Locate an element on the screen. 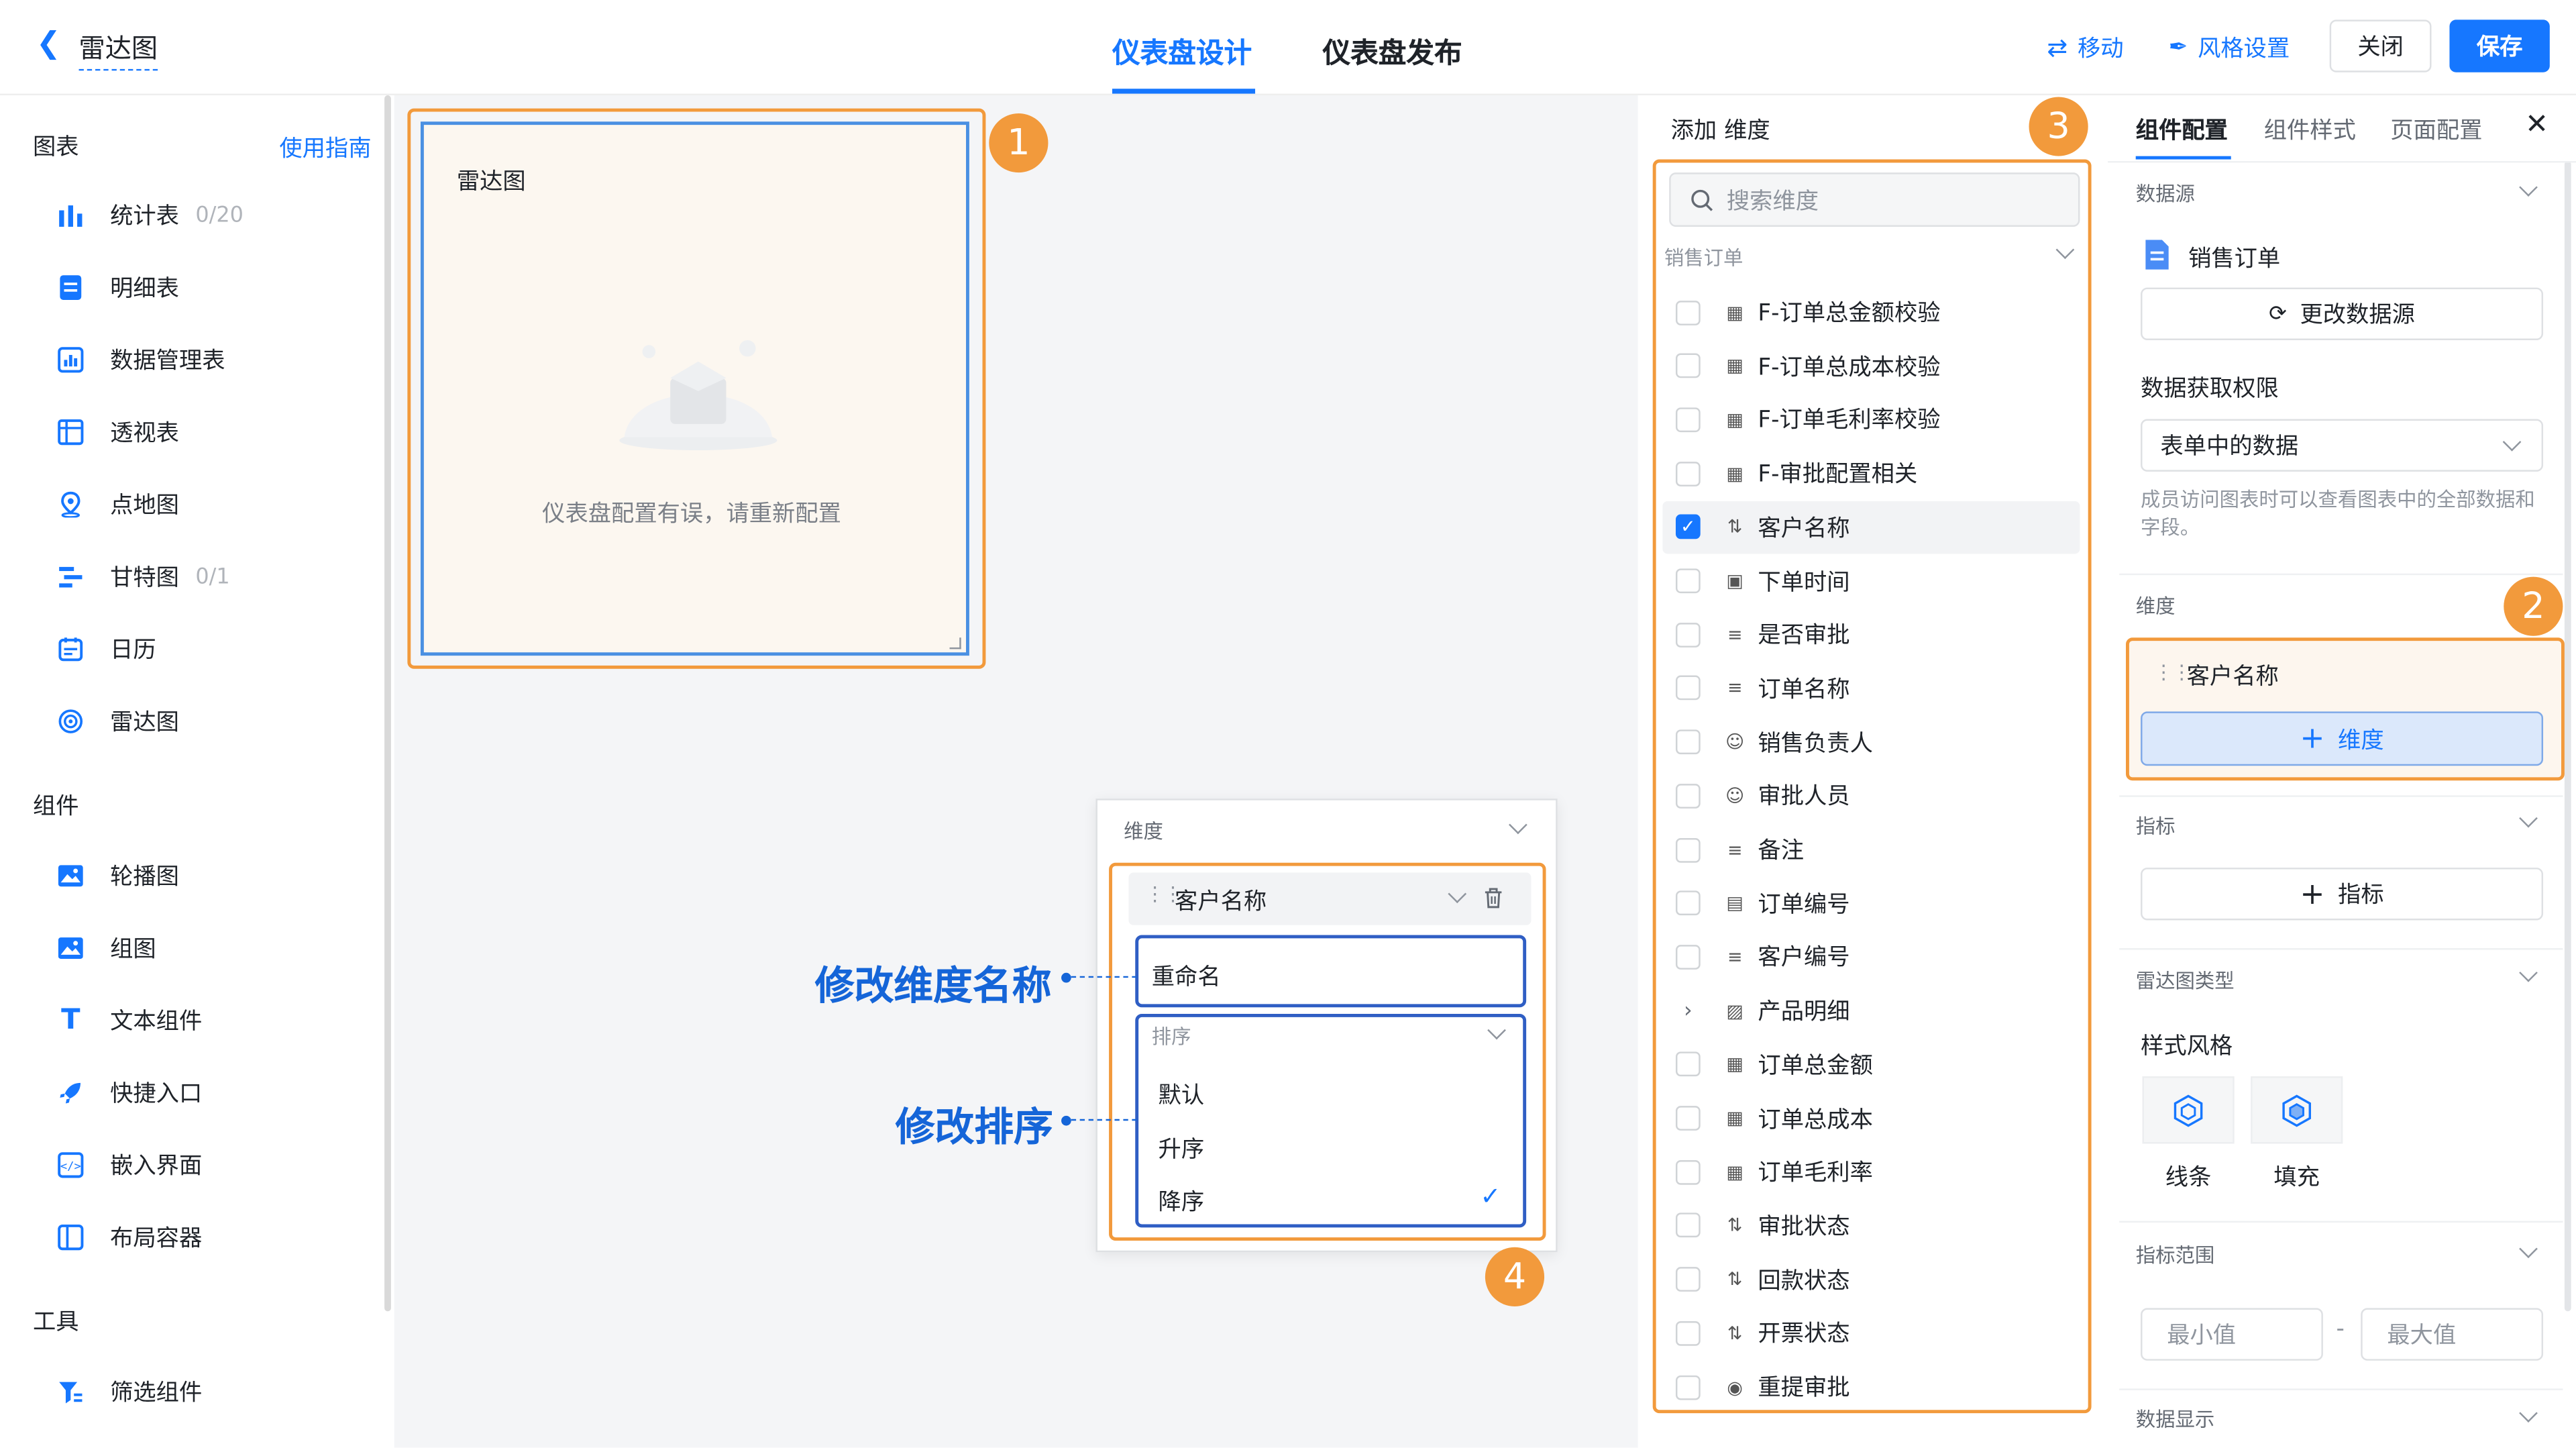 Image resolution: width=2576 pixels, height=1448 pixels. drag-handle-icon: ⋮⋮ is located at coordinates (2173, 671).